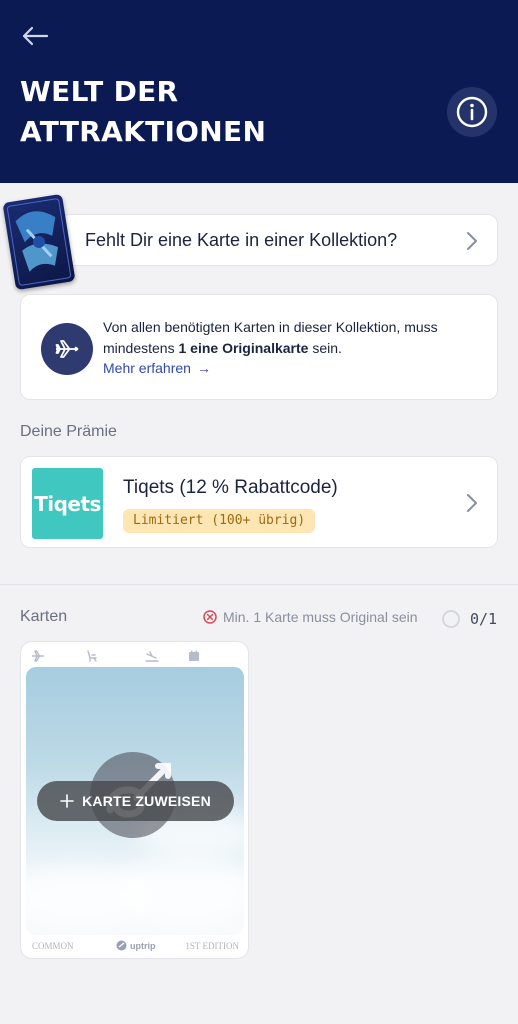 This screenshot has height=1024, width=518. I want to click on reward-section-label: Deine Prämie, so click(68, 431).